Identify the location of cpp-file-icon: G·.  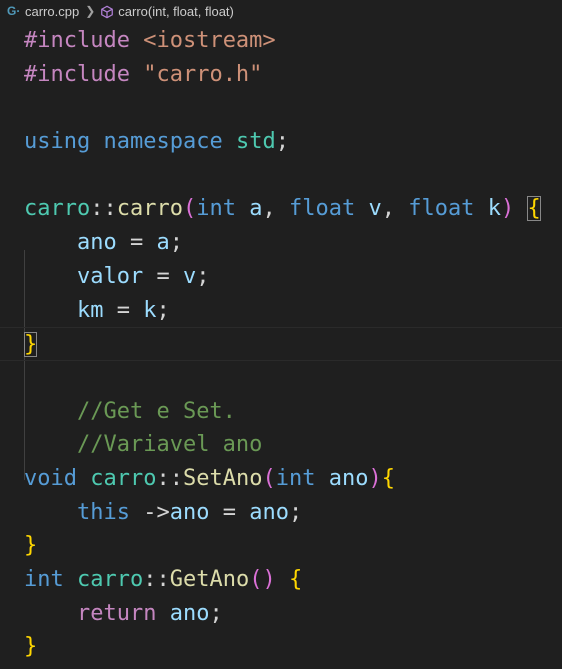
(14, 11).